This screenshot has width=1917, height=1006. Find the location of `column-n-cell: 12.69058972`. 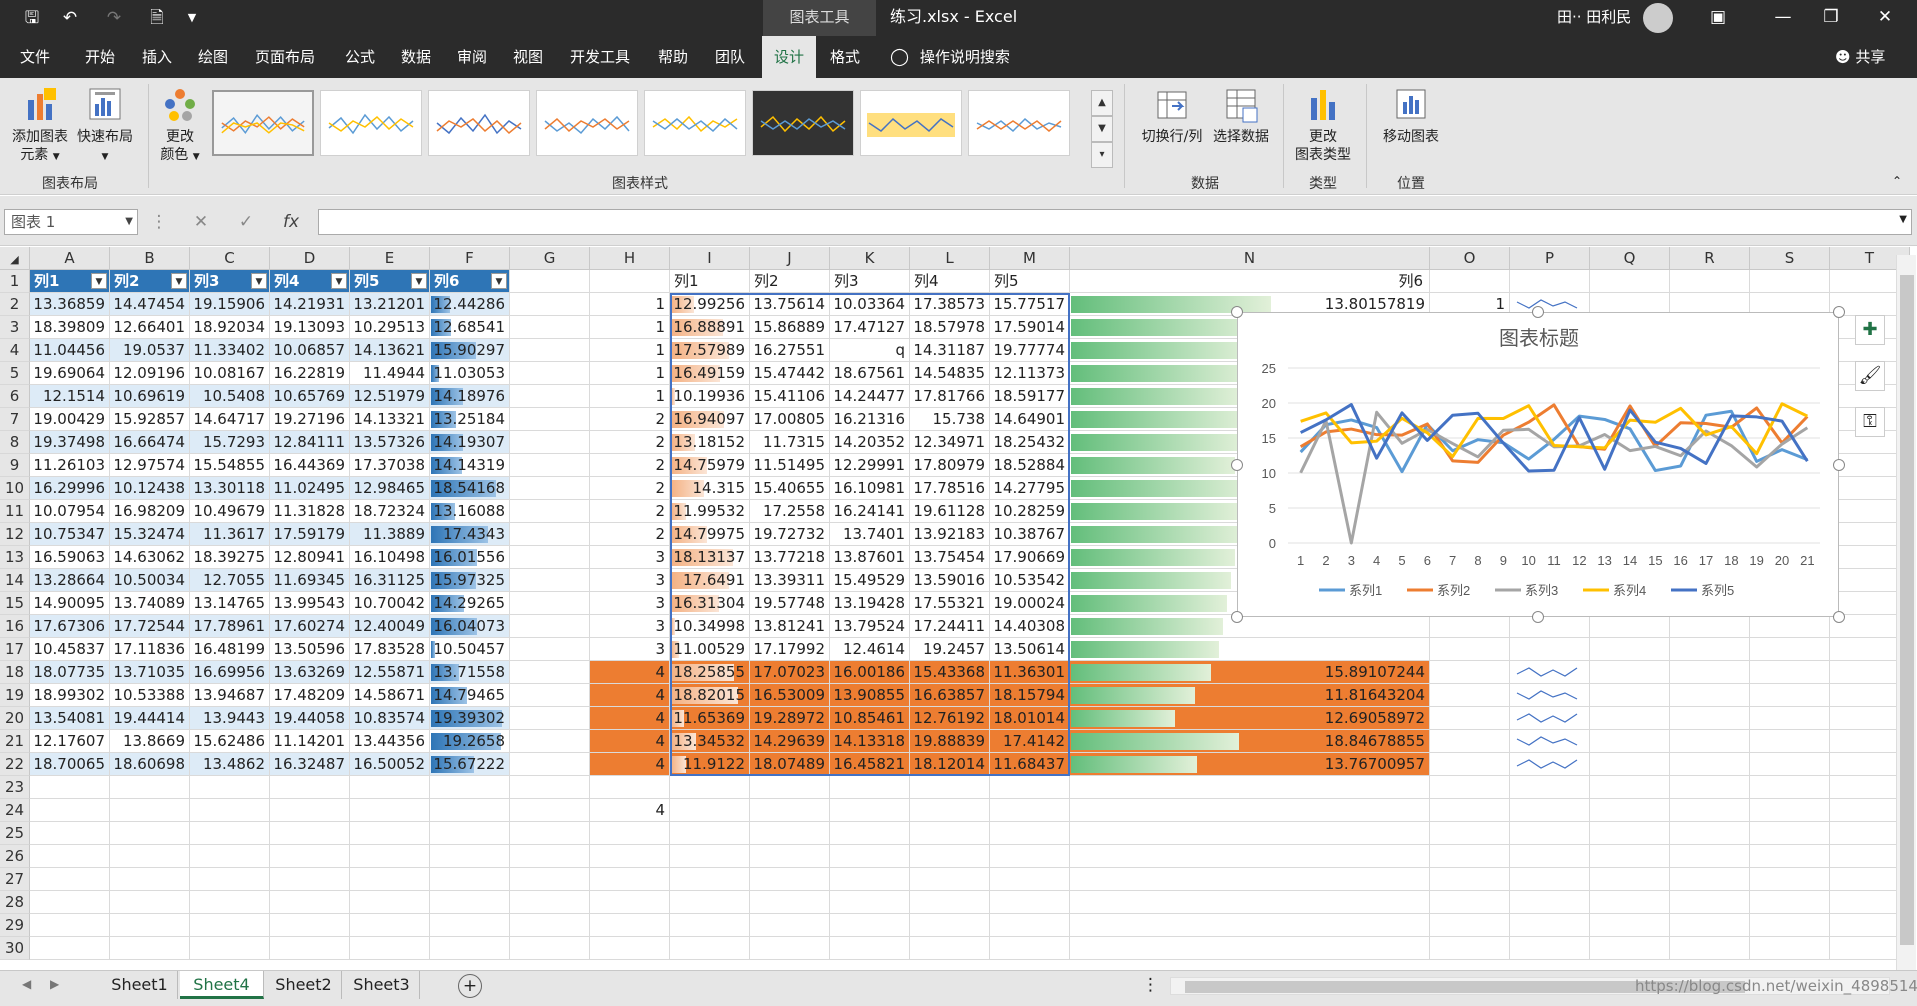

column-n-cell: 12.69058972 is located at coordinates (1250, 718).